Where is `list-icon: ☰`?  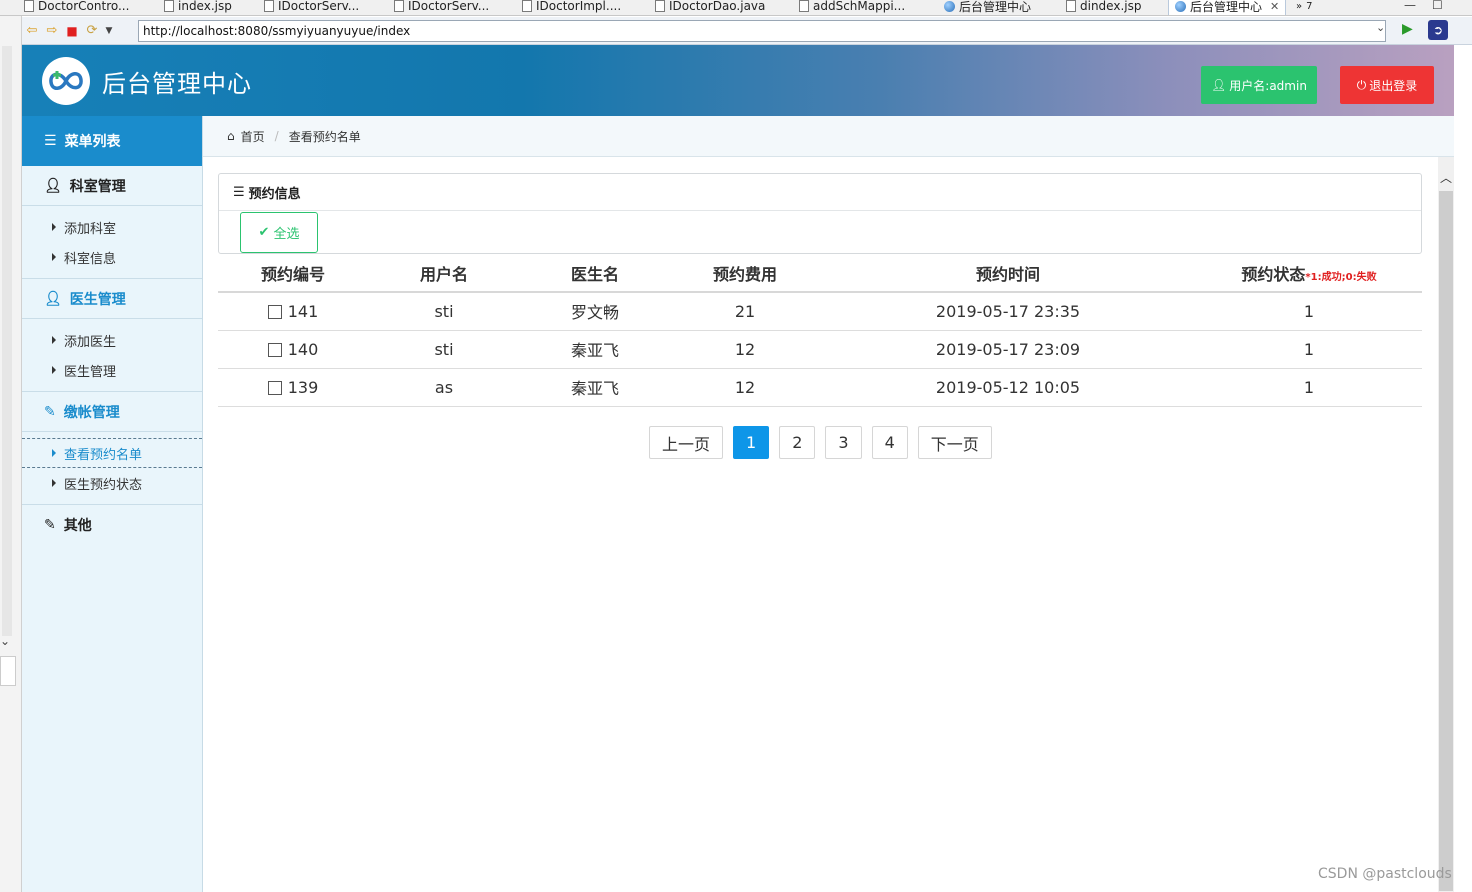
list-icon: ☰ is located at coordinates (239, 192).